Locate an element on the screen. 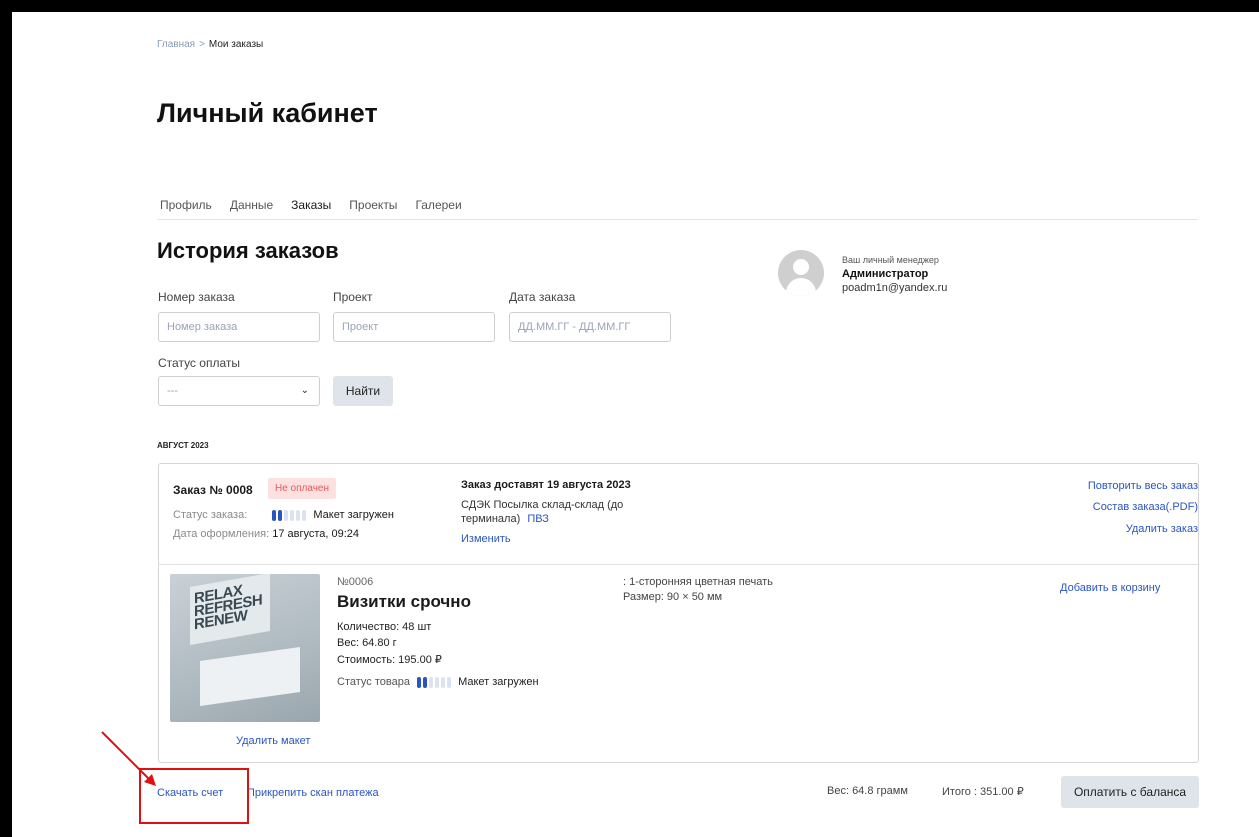 The width and height of the screenshot is (1259, 837). product-thumbnail: RELAX REFRESH RENEW is located at coordinates (245, 648).